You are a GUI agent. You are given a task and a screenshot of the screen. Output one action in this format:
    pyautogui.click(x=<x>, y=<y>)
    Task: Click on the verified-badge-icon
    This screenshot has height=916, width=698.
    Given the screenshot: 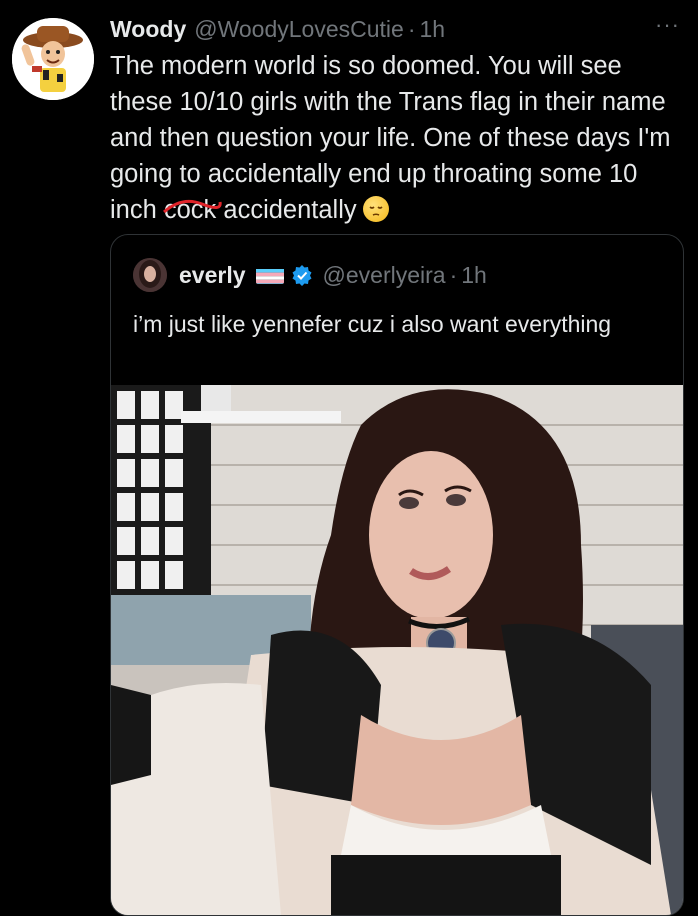 What is the action you would take?
    pyautogui.click(x=302, y=275)
    